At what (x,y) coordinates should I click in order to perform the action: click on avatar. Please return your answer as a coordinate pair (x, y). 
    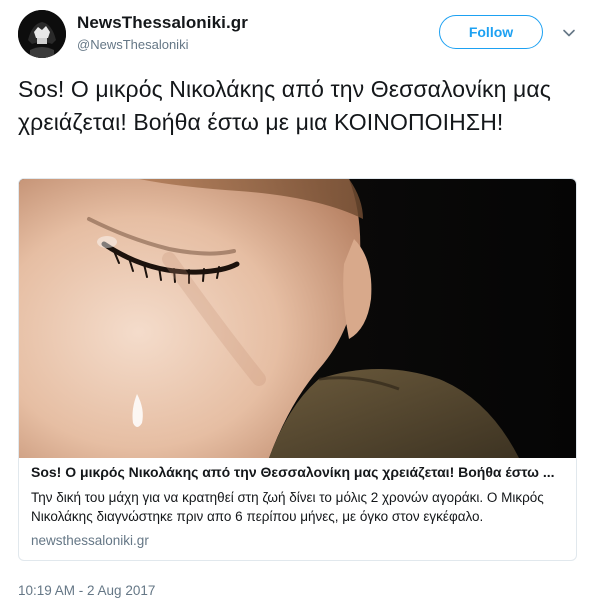
    Looking at the image, I should click on (42, 34).